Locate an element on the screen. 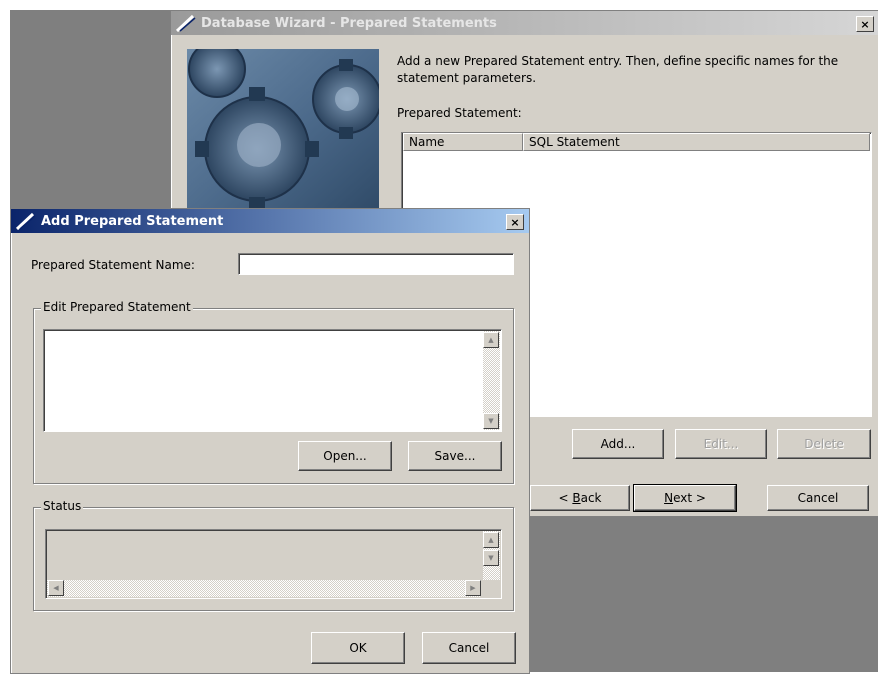 This screenshot has width=878, height=674. triangle-left-icon: ◀ is located at coordinates (56, 588).